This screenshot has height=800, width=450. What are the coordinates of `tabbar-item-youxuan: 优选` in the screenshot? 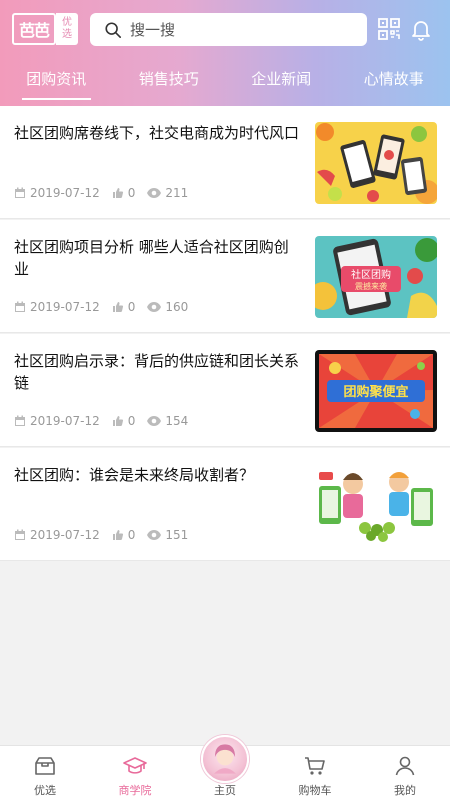 It's located at (45, 773).